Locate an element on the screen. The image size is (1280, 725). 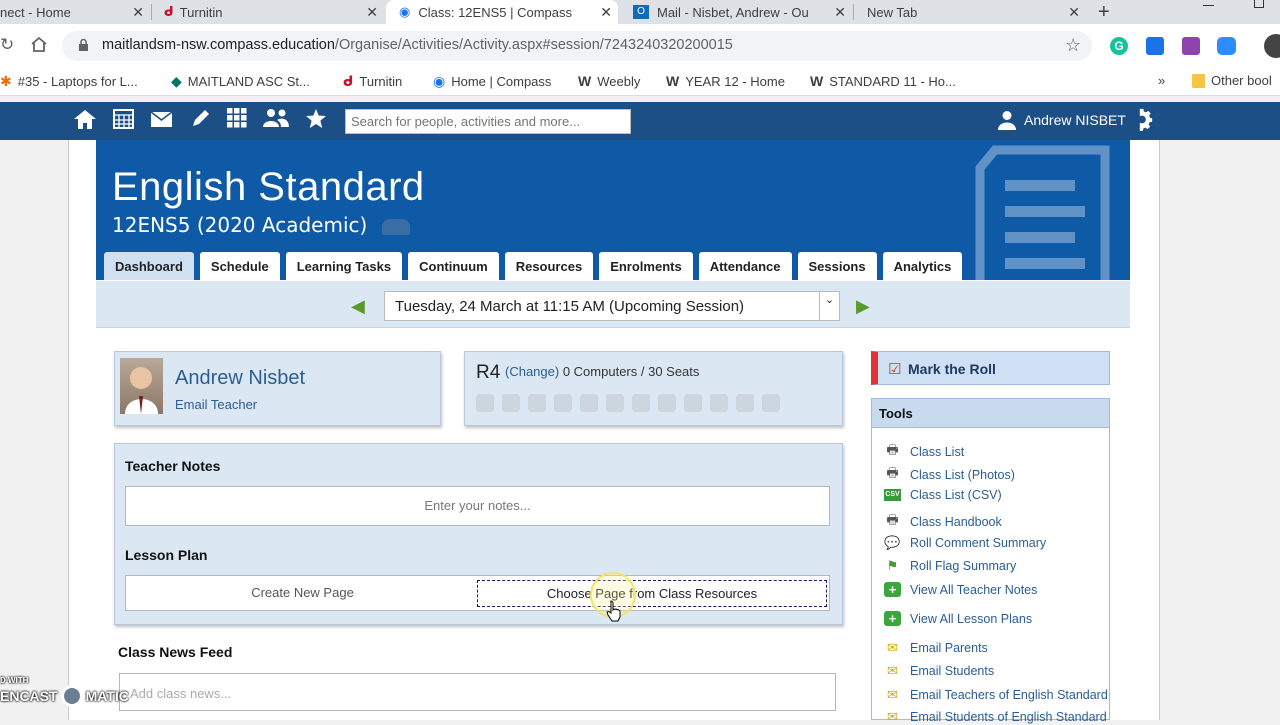
sharepoint-icon: ◆ is located at coordinates (176, 81).